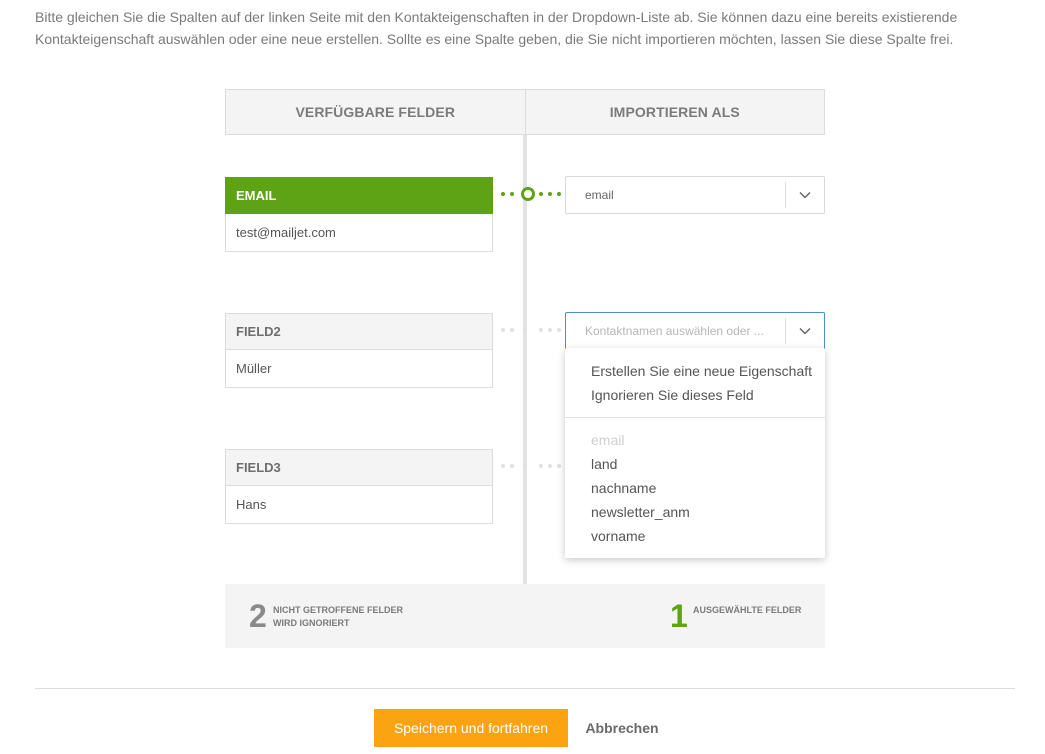  I want to click on field-sample-value: test@mailjet.com, so click(286, 232).